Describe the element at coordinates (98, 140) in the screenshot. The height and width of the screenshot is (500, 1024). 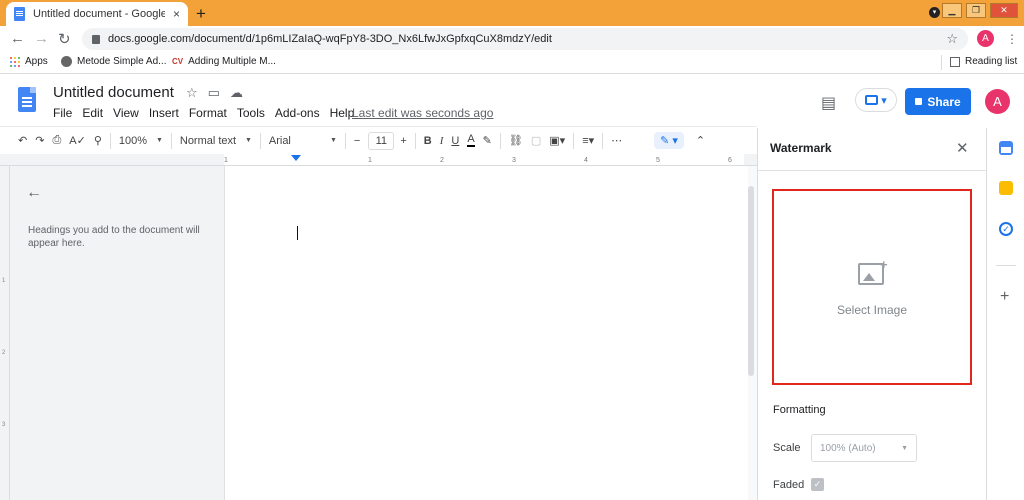
I see `paint-format-icon: ⚲` at that location.